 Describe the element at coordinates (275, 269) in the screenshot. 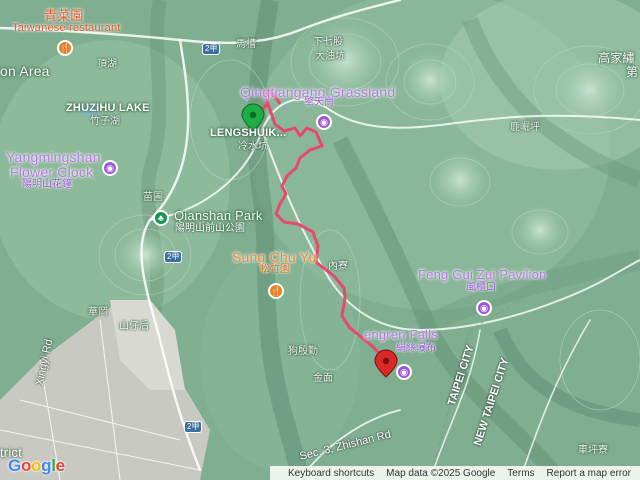

I see `label-sung-chu-yuan-cn: 松竹園` at that location.